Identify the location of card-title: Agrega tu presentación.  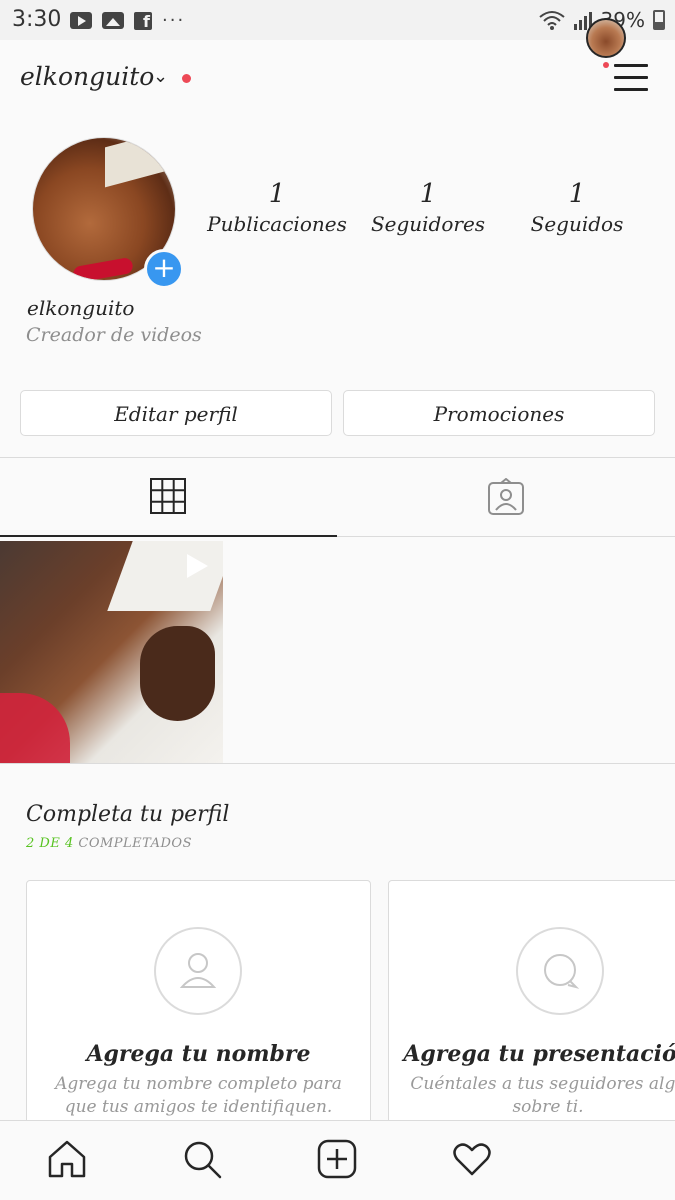
(539, 1054).